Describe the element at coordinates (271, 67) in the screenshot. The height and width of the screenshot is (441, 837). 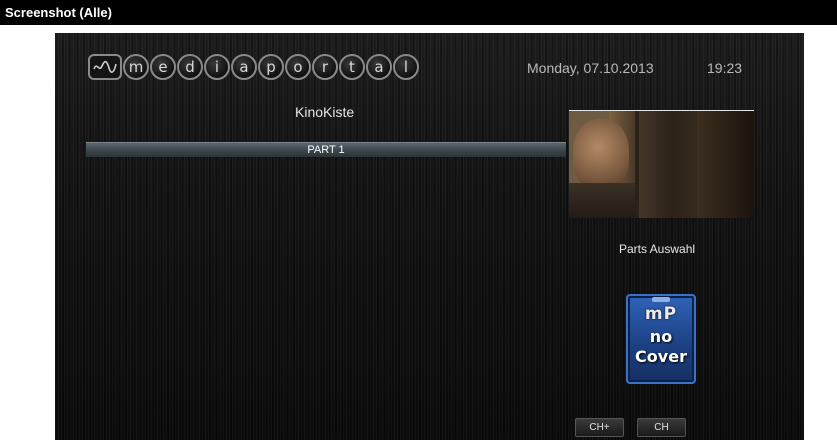
I see `logo-letter: p` at that location.